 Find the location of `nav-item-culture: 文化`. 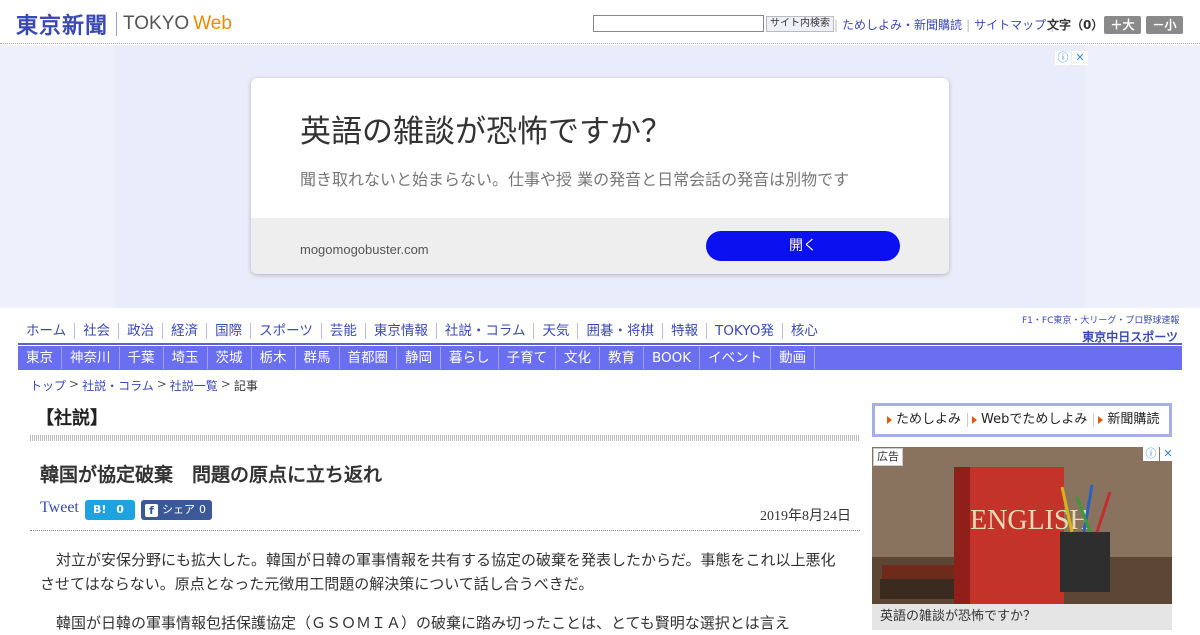

nav-item-culture: 文化 is located at coordinates (578, 358).